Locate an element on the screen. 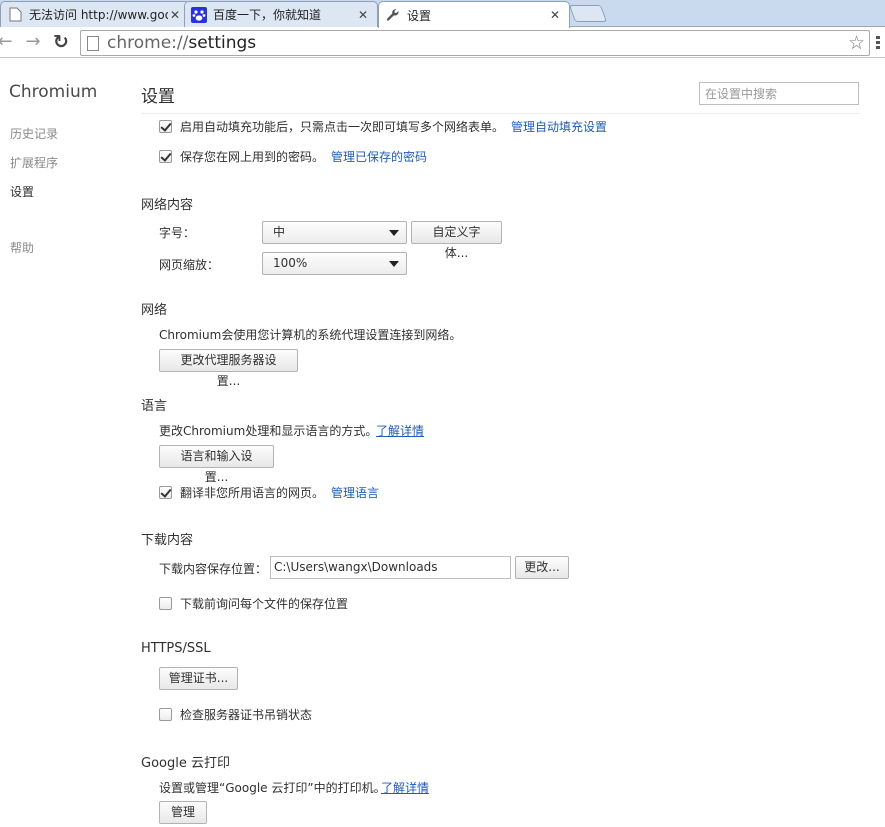  page-zoom-select: 100% is located at coordinates (334, 263).